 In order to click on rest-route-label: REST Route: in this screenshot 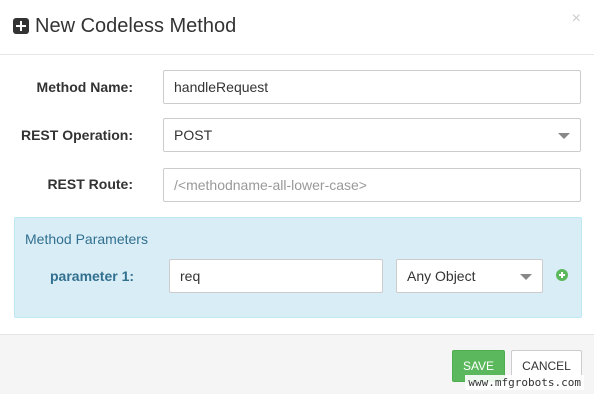, I will do `click(90, 184)`.